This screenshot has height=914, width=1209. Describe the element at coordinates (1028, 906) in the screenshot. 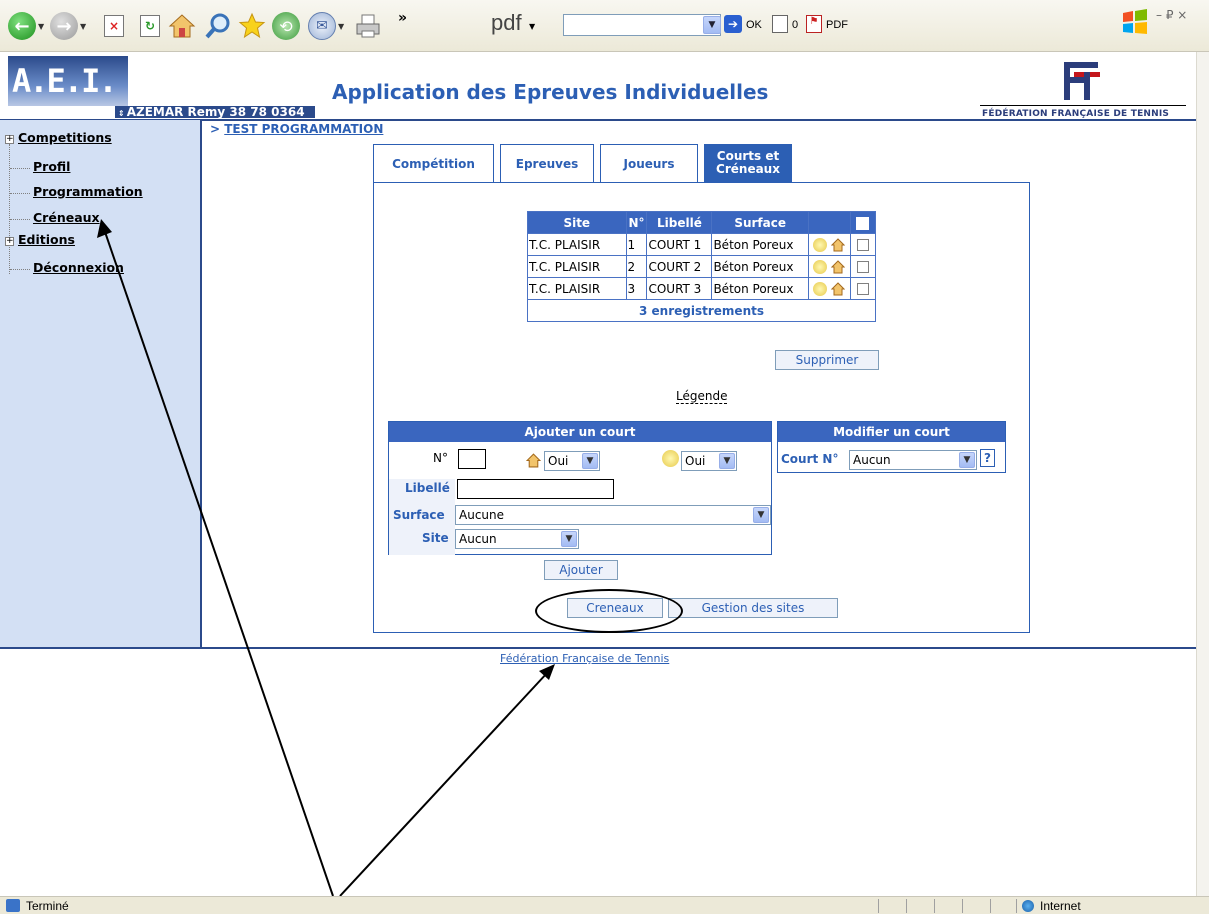

I see `globe-icon` at that location.